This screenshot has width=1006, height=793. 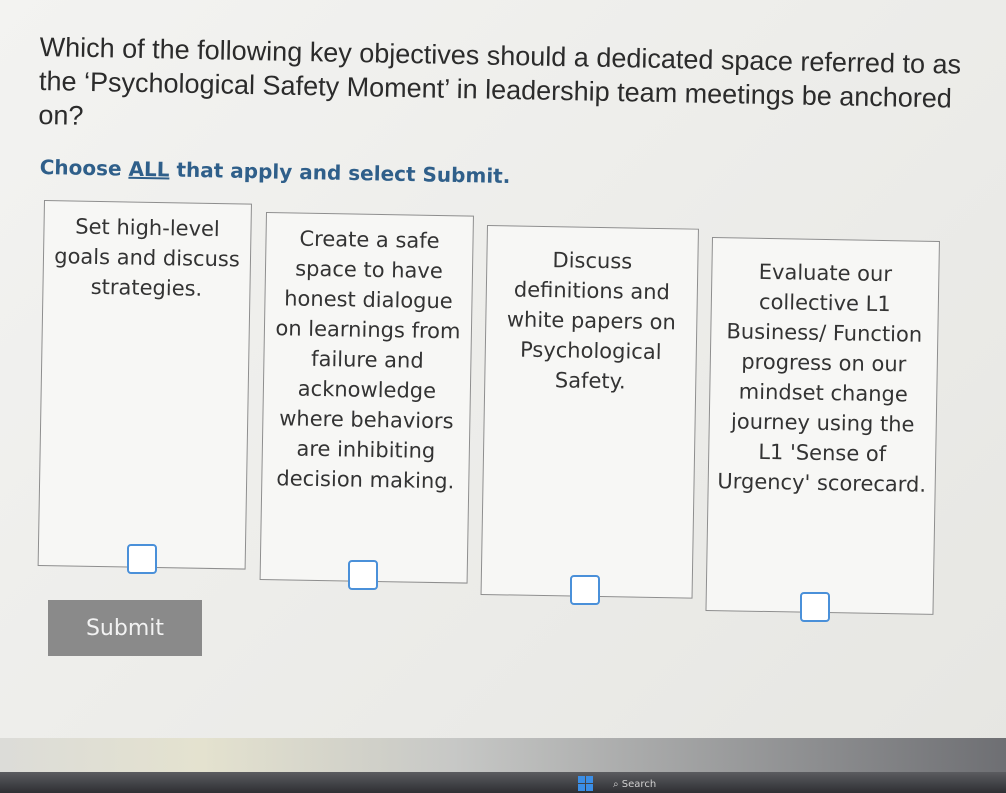 What do you see at coordinates (815, 607) in the screenshot?
I see `option-4-checkbox` at bounding box center [815, 607].